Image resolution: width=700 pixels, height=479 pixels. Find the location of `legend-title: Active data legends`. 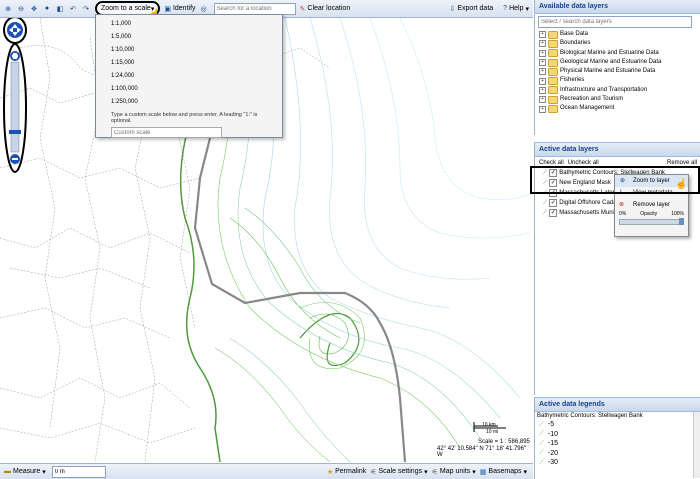

legend-title: Active data legends is located at coordinates (617, 405).